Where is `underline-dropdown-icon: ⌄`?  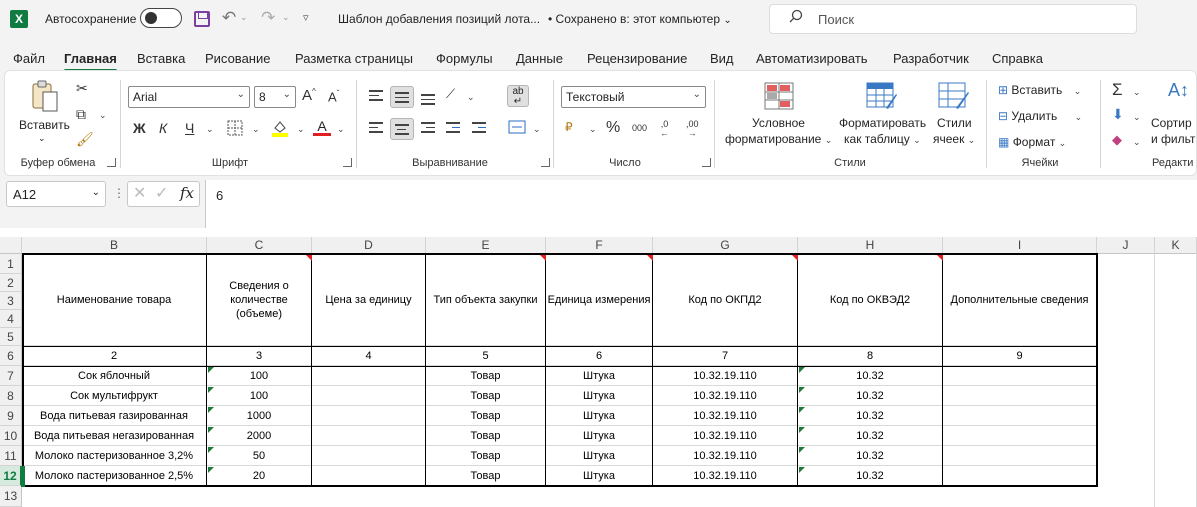 underline-dropdown-icon: ⌄ is located at coordinates (210, 129).